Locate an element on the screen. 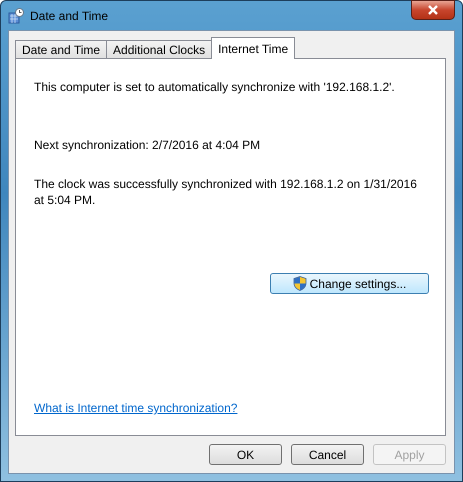  tab: Additional Clocks is located at coordinates (159, 49).